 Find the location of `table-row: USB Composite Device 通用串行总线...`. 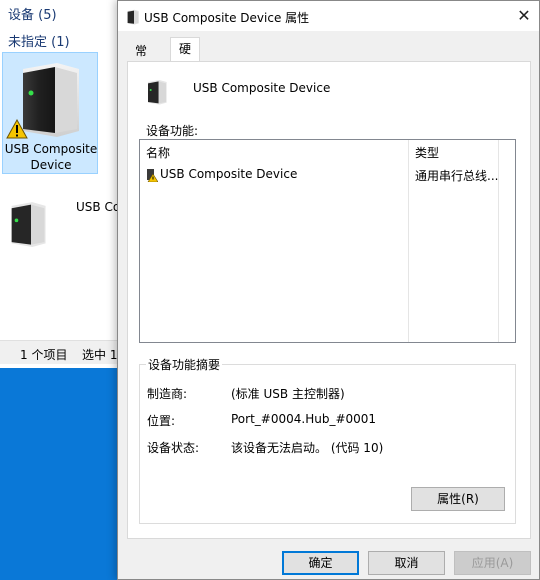

table-row: USB Composite Device 通用串行总线... is located at coordinates (326, 175).